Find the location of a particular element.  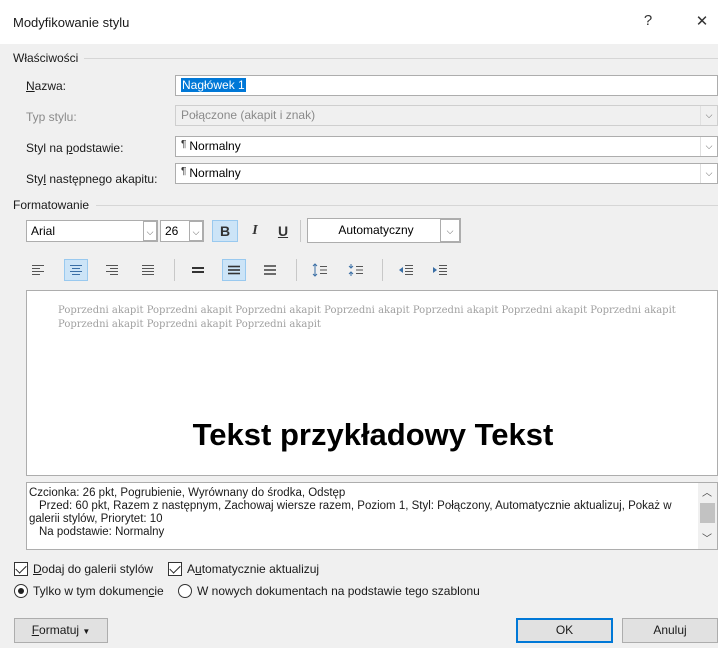

formatting-group-divider is located at coordinates (407, 205).